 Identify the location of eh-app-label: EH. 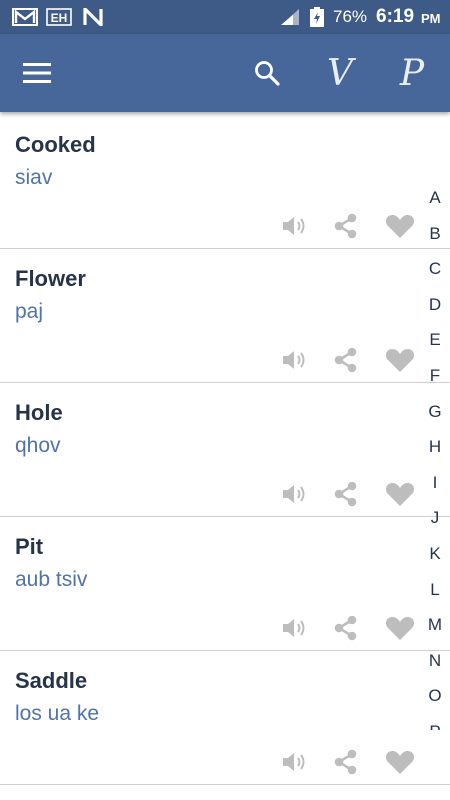
(59, 18).